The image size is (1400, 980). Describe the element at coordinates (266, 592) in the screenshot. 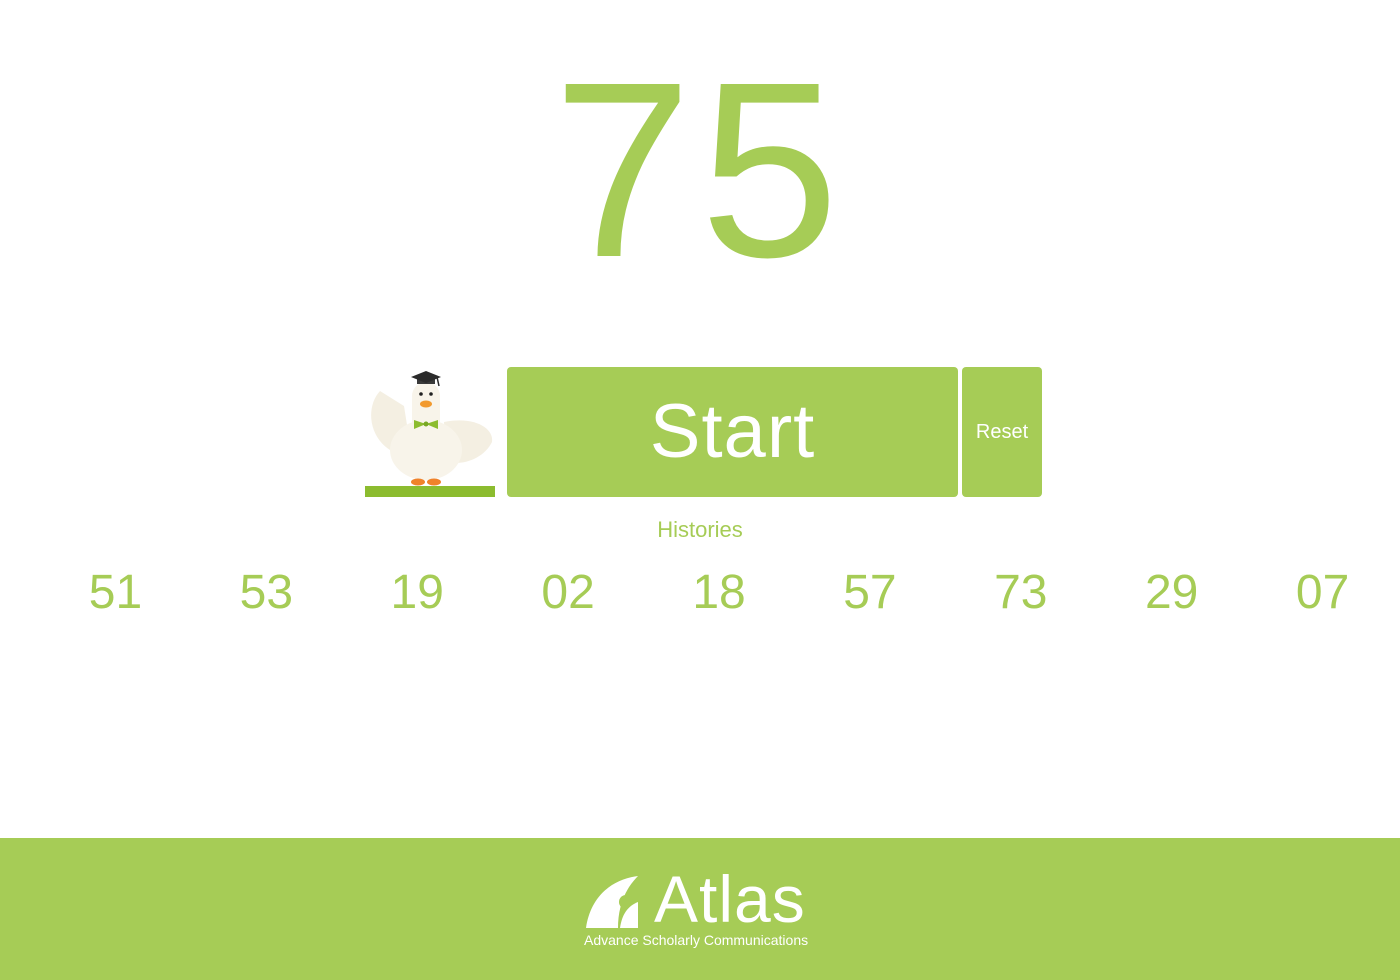

I see `history-item: 53` at that location.